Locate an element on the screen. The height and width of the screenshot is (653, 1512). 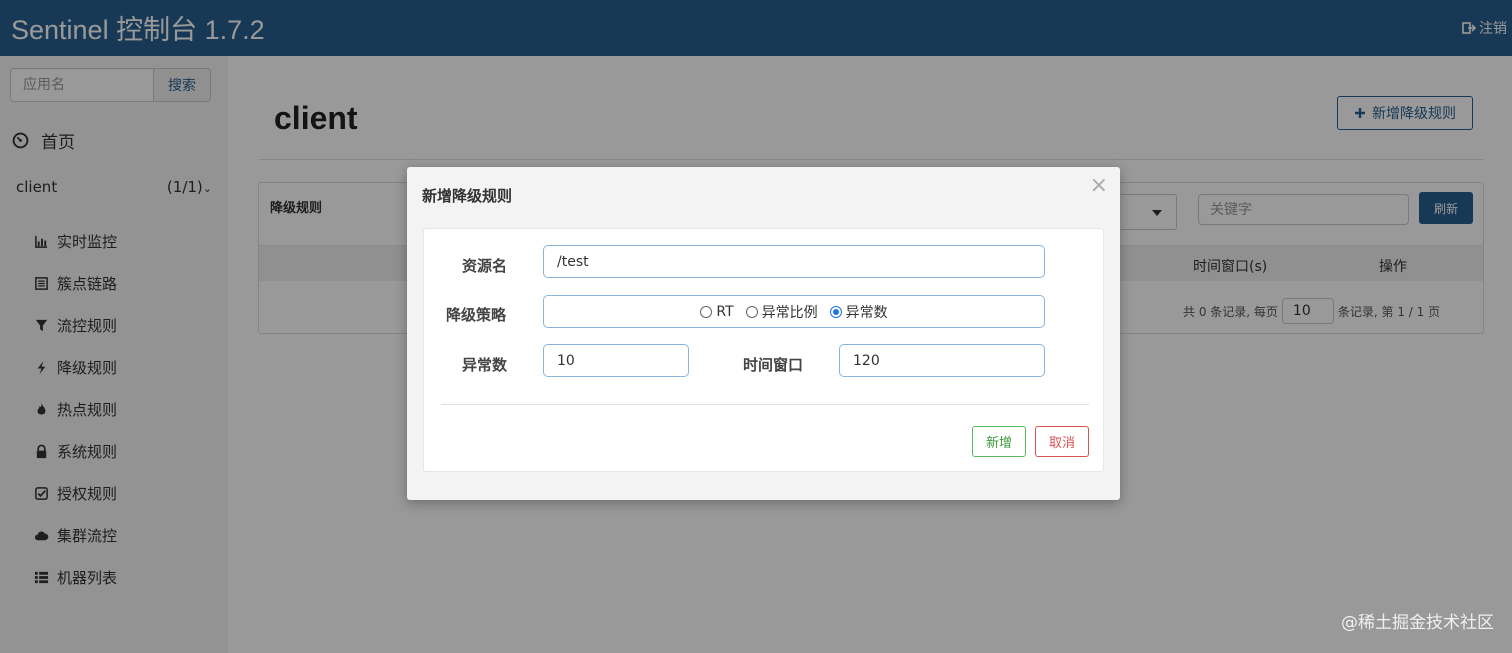
radio-button-selected is located at coordinates (835, 311).